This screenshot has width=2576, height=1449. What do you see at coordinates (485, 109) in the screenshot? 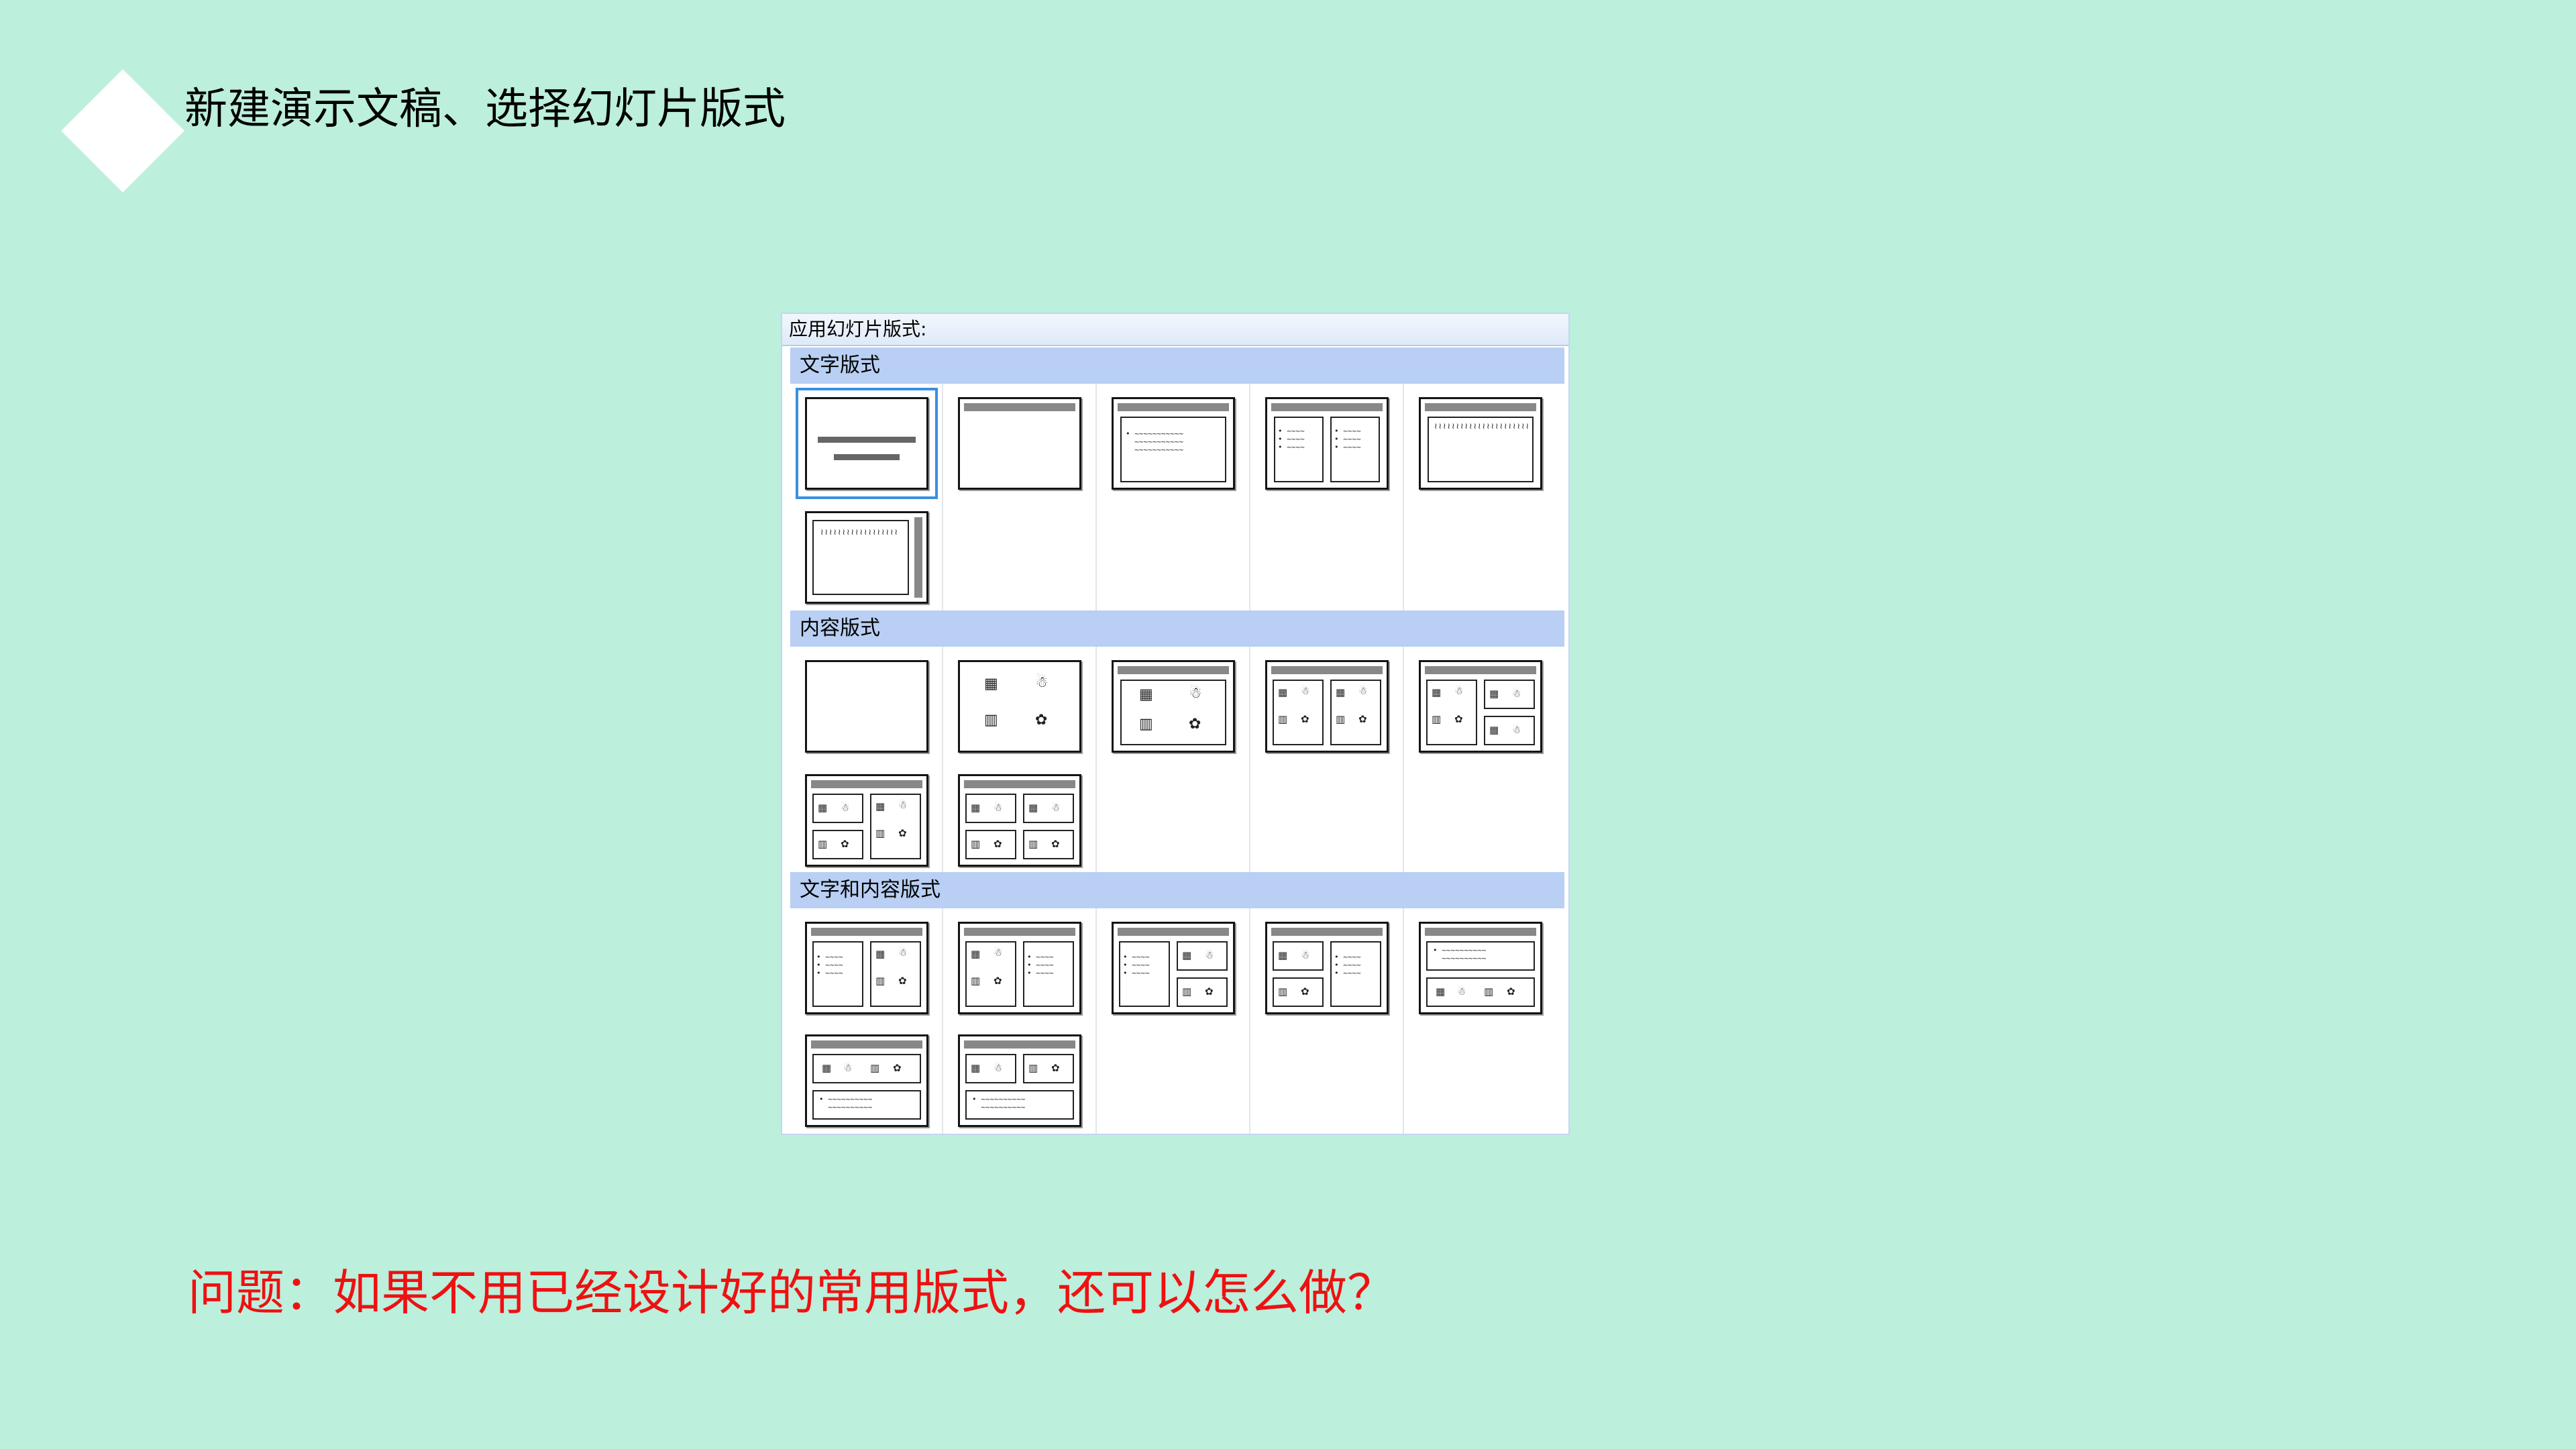
I see `slide-title: 新建演示文稿、选择幻灯片版式` at bounding box center [485, 109].